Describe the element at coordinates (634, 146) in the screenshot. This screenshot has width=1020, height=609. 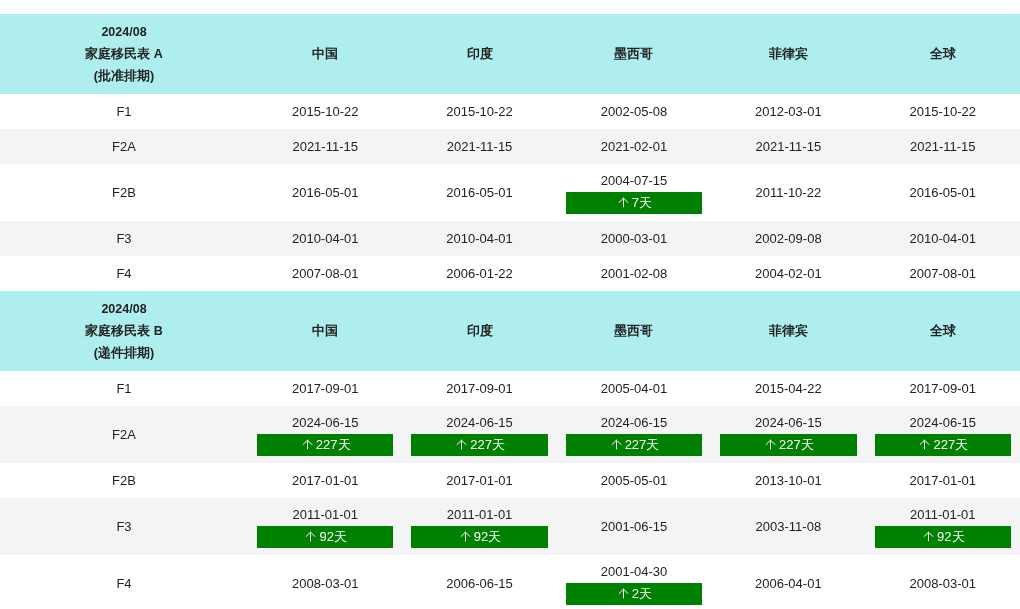
I see `priority-date: 2021-02-01` at that location.